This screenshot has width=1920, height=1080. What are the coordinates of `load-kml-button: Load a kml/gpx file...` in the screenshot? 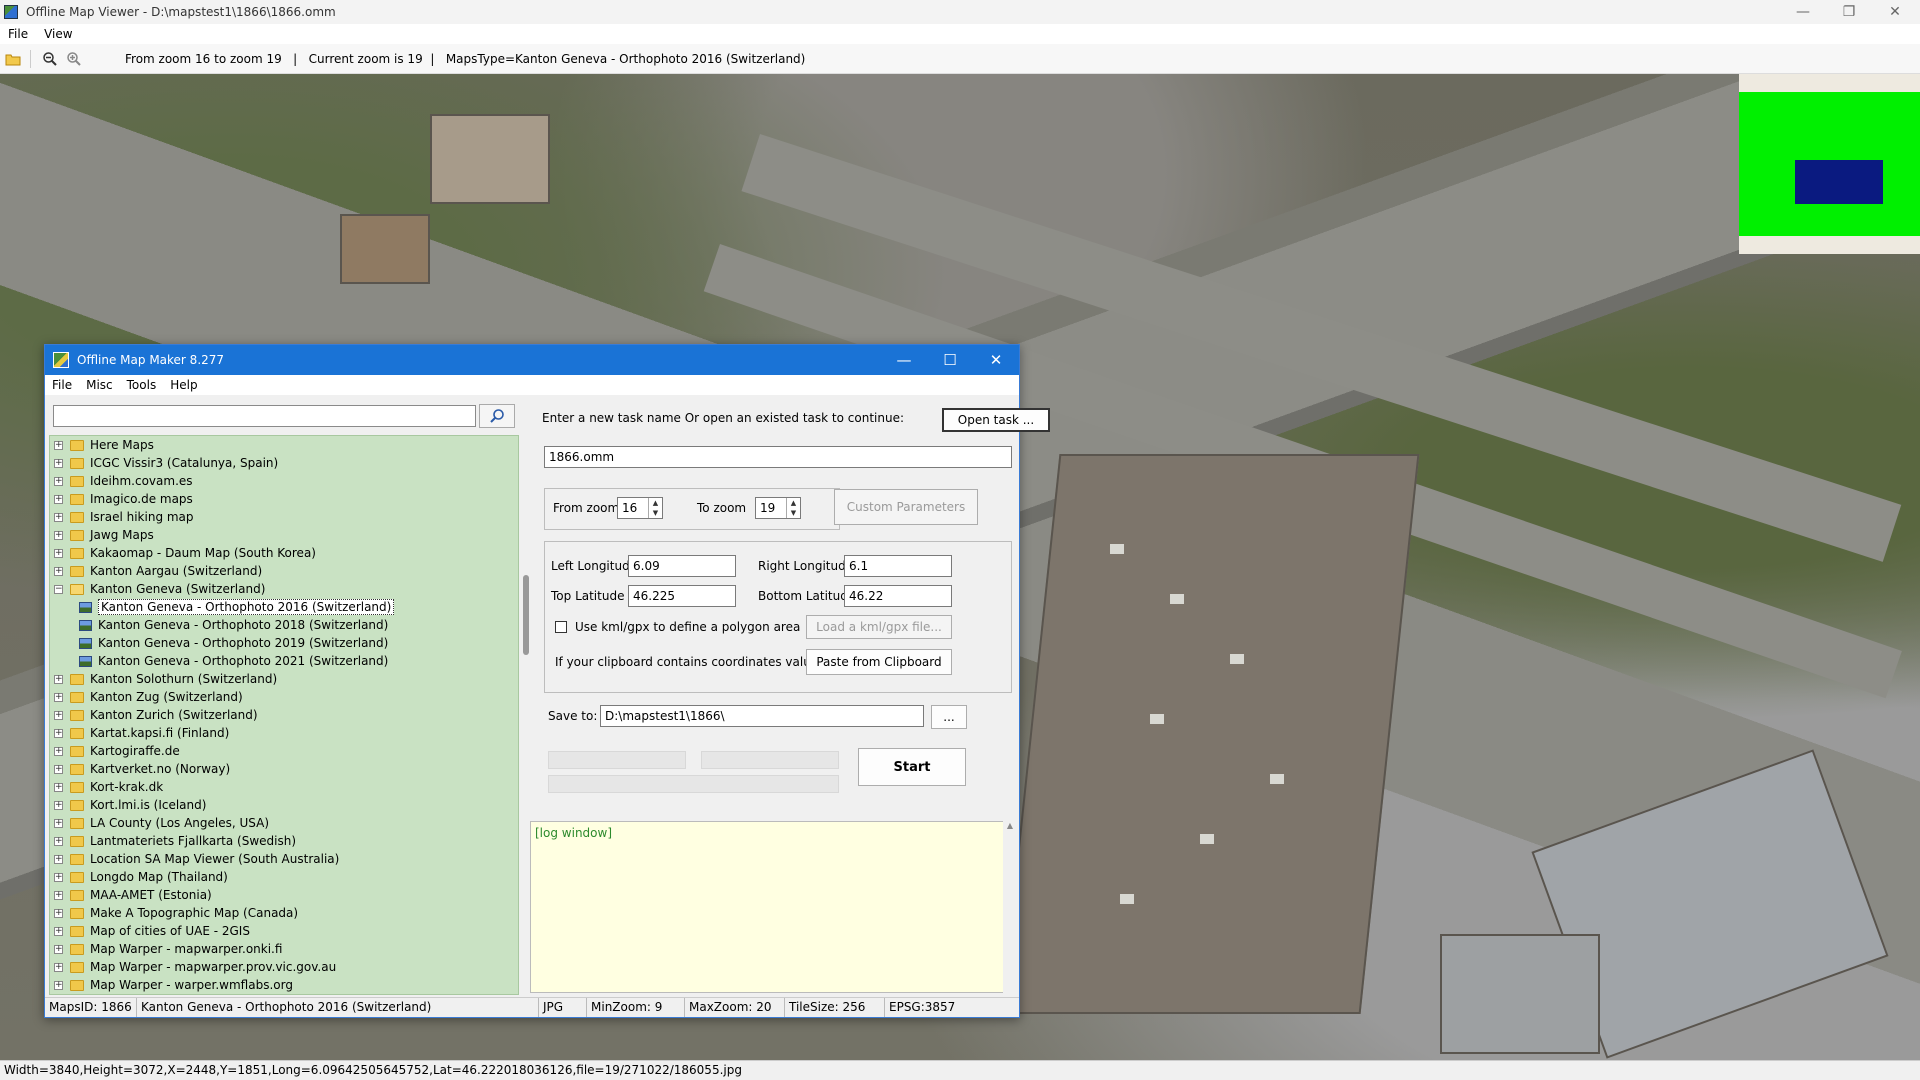 It's located at (879, 627).